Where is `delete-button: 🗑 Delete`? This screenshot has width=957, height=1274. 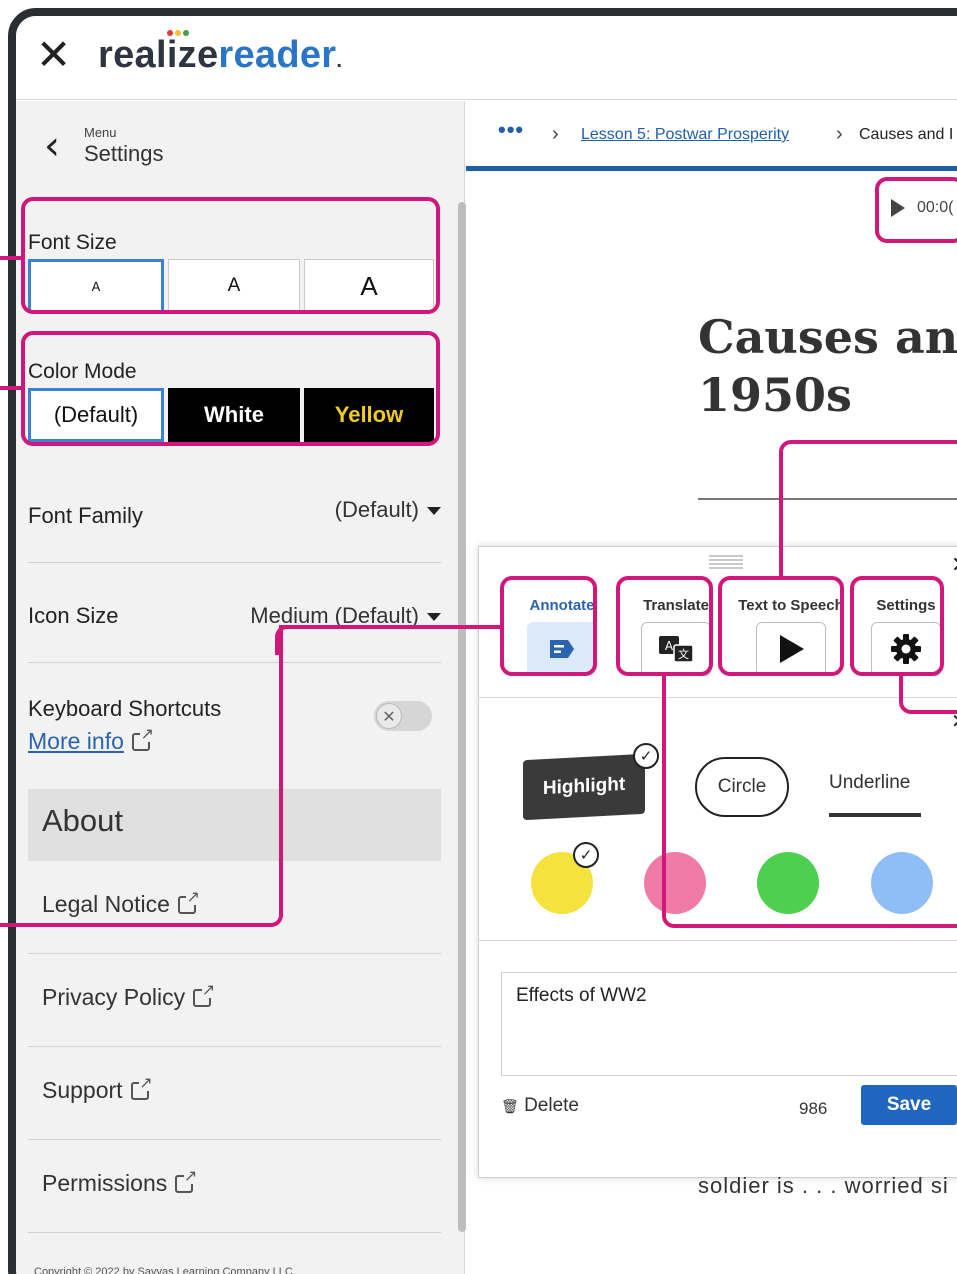
delete-button: 🗑 Delete is located at coordinates (540, 1106).